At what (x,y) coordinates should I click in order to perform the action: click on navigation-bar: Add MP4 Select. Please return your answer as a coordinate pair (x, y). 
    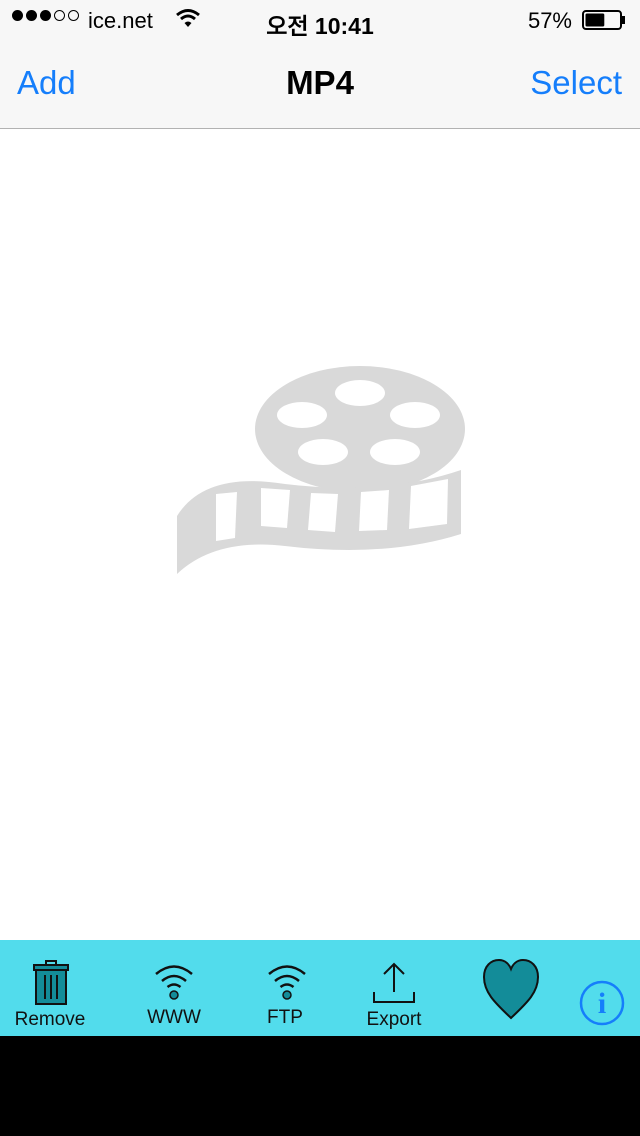
    Looking at the image, I should click on (320, 84).